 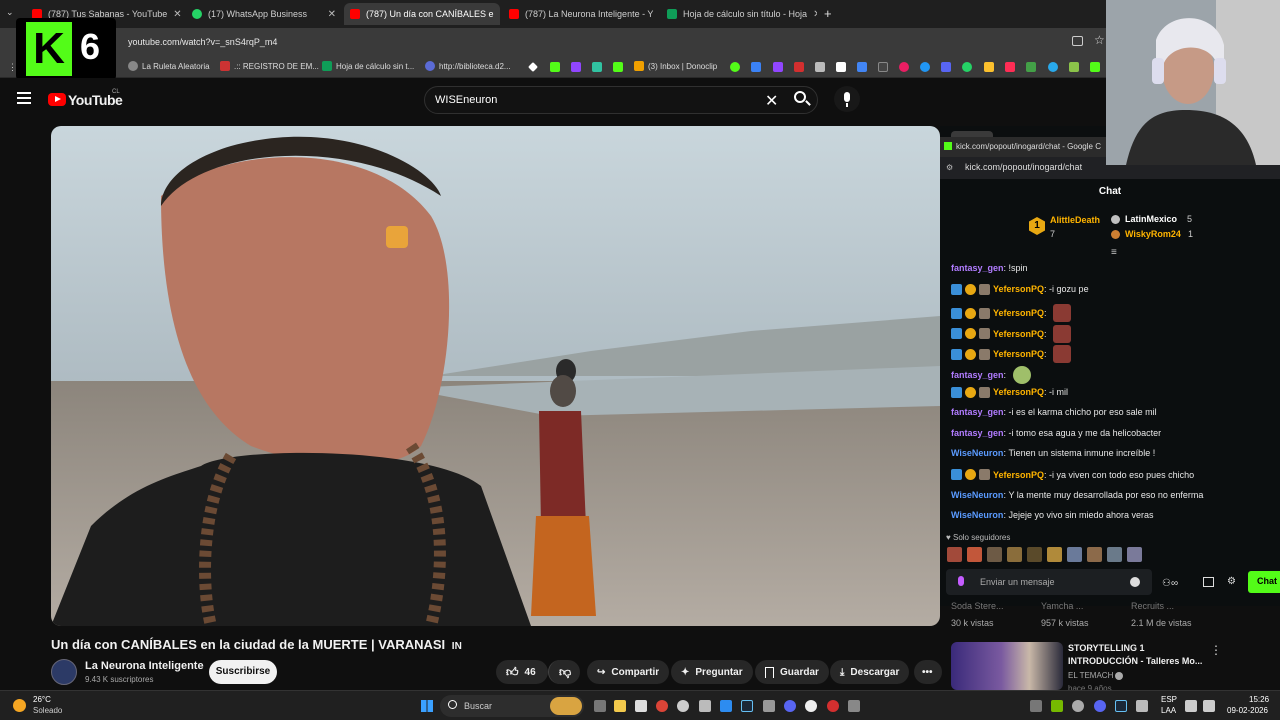 I want to click on vscode-icon, so click(x=726, y=706).